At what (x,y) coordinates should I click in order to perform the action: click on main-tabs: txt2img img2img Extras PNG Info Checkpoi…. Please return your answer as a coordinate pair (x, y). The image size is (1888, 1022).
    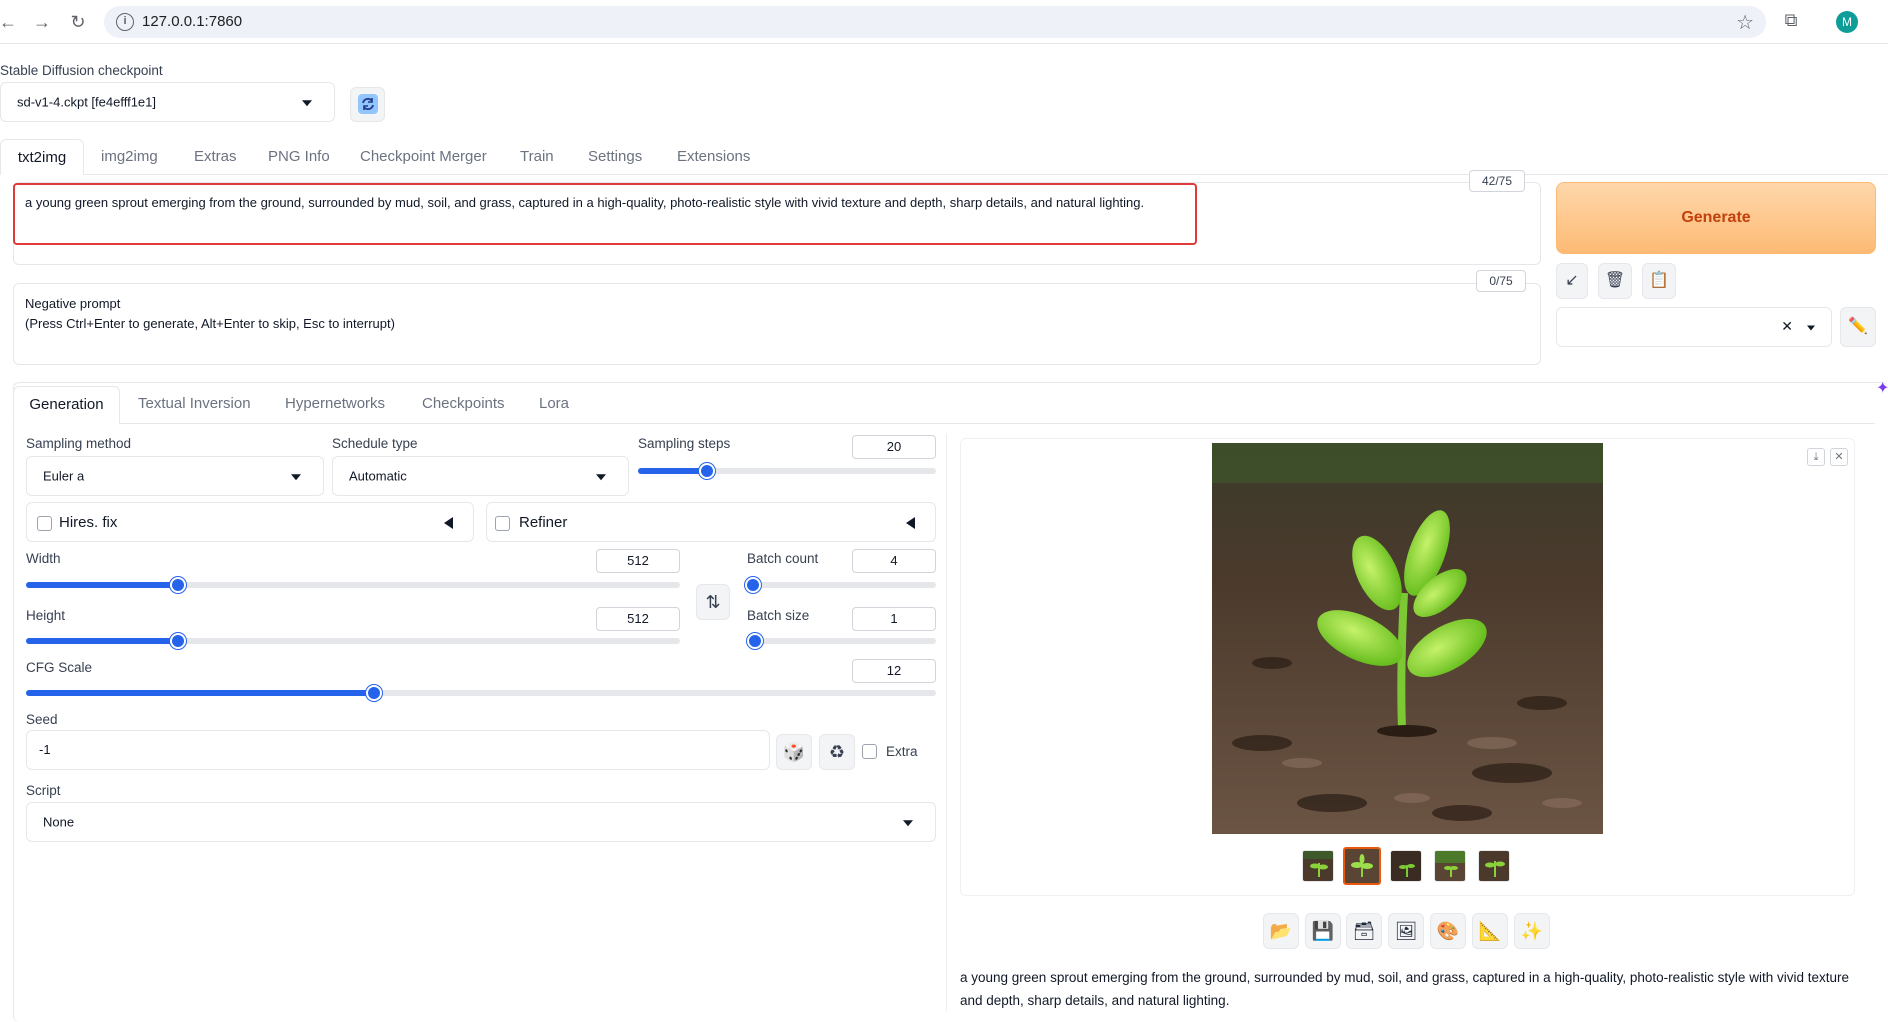
    Looking at the image, I should click on (944, 157).